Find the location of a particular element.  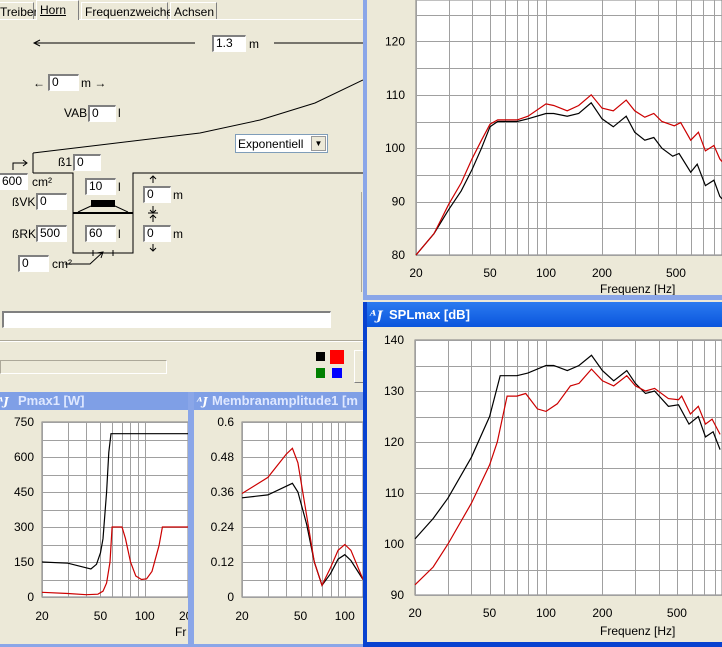

driver-magnet is located at coordinates (103, 203).